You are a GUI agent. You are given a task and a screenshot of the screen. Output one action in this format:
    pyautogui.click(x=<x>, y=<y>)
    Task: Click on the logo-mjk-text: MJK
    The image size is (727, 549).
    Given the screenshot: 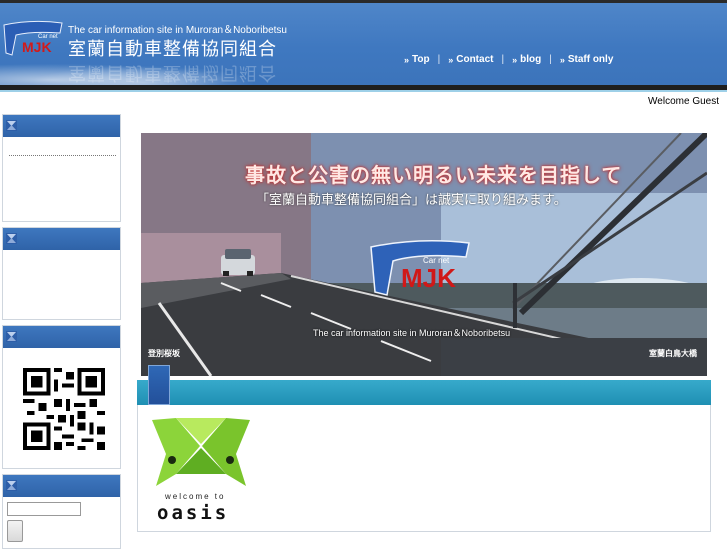 What is the action you would take?
    pyautogui.click(x=37, y=47)
    